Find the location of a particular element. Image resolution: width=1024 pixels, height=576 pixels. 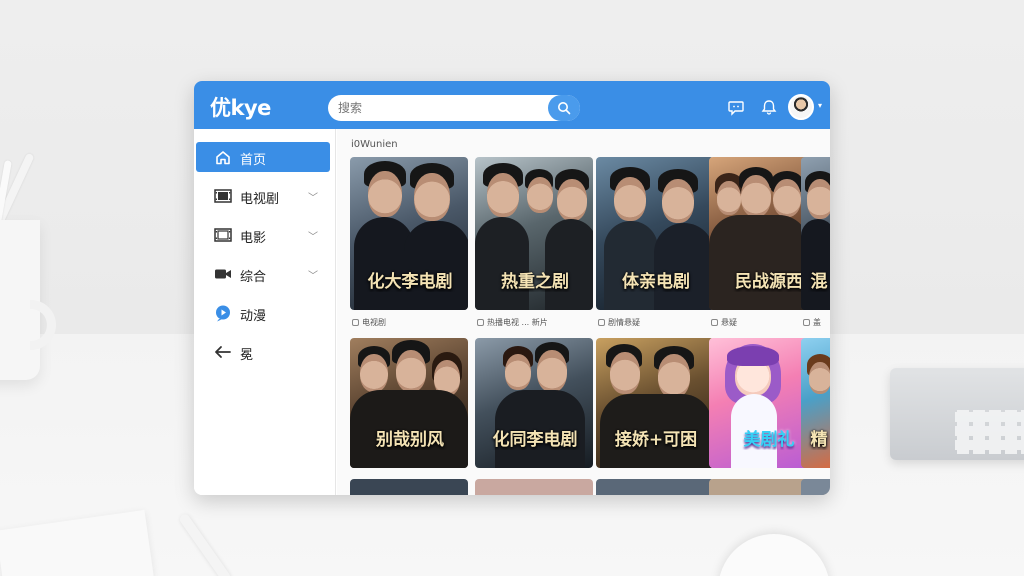

sidebar-item-label: 综合 is located at coordinates (253, 277).